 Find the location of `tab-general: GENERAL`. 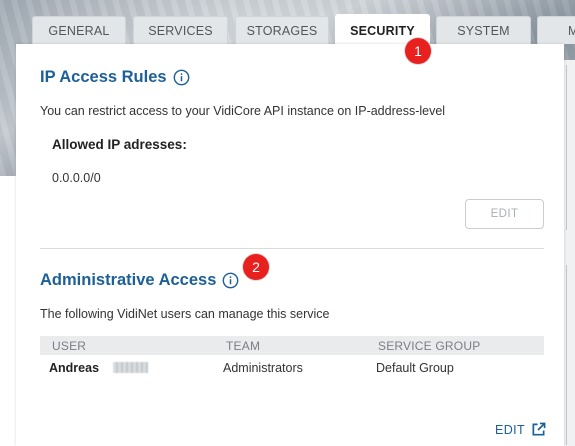

tab-general: GENERAL is located at coordinates (79, 30).